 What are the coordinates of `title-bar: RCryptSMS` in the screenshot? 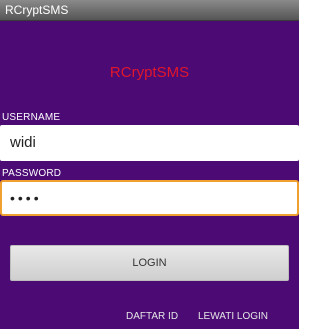 It's located at (149, 10).